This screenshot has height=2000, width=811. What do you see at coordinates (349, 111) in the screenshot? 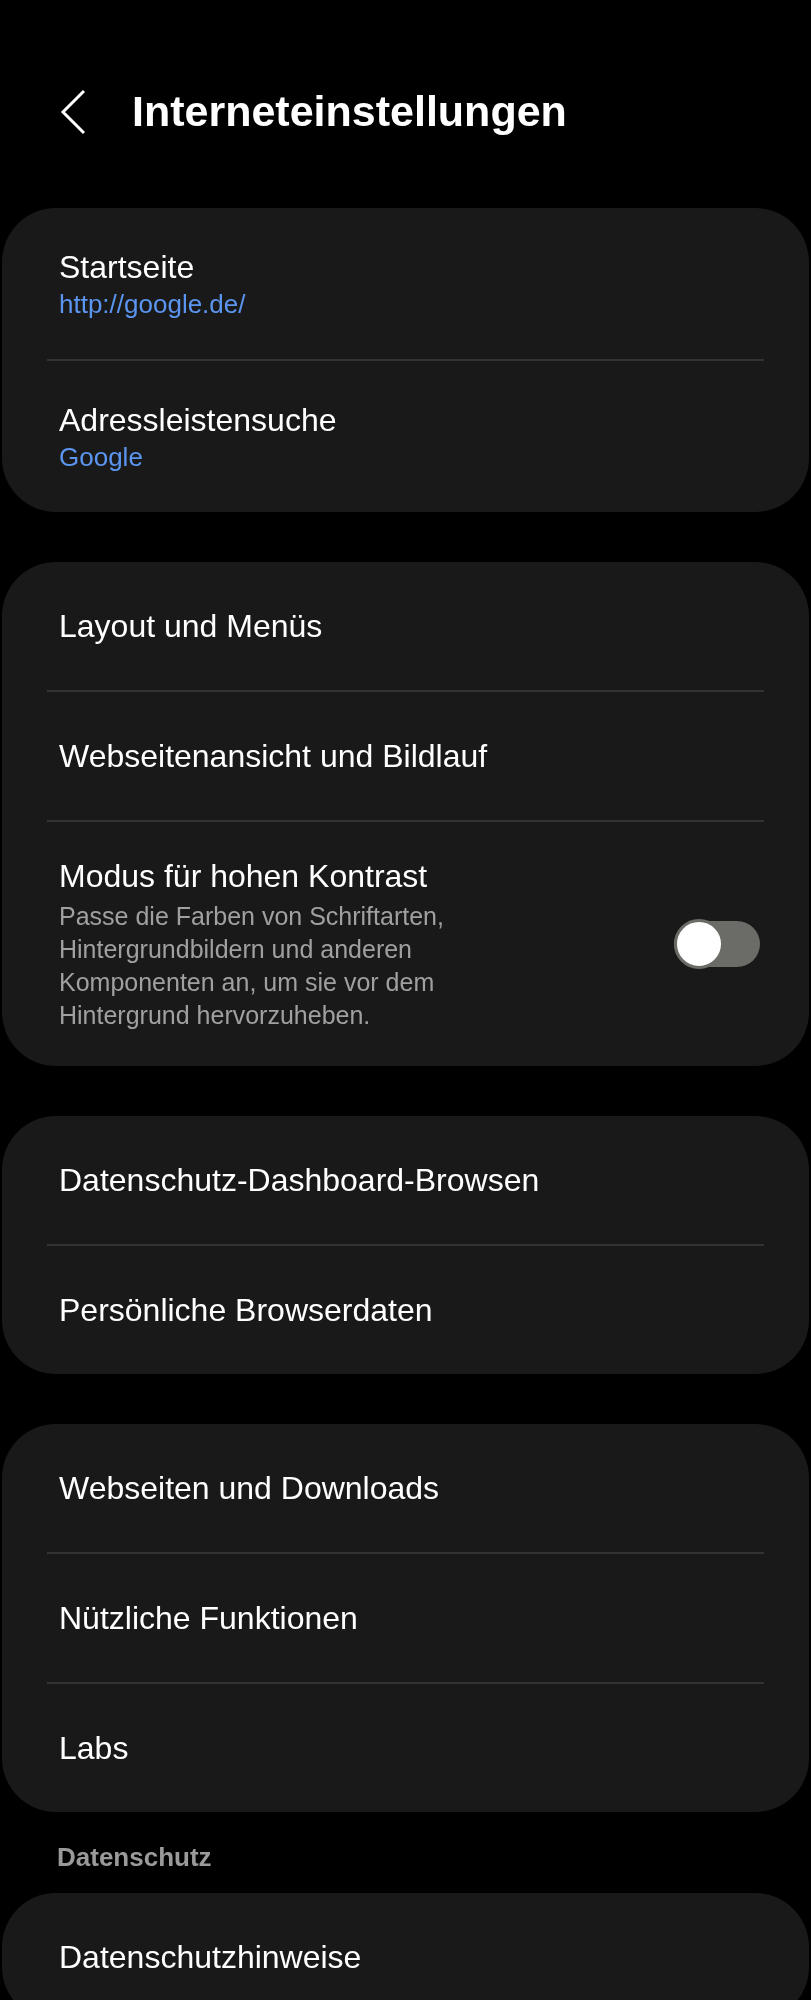
I see `page-title: Interneteinstellungen` at bounding box center [349, 111].